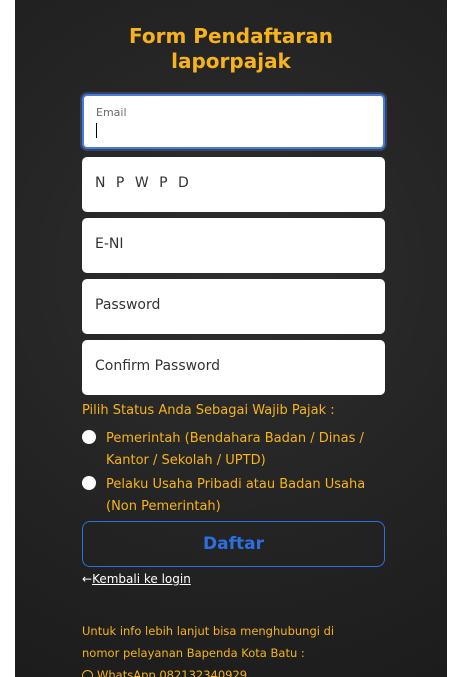 Image resolution: width=463 pixels, height=677 pixels. What do you see at coordinates (193, 653) in the screenshot?
I see `info-line-2: nomor pelayanan Bapenda Kota Batu :` at bounding box center [193, 653].